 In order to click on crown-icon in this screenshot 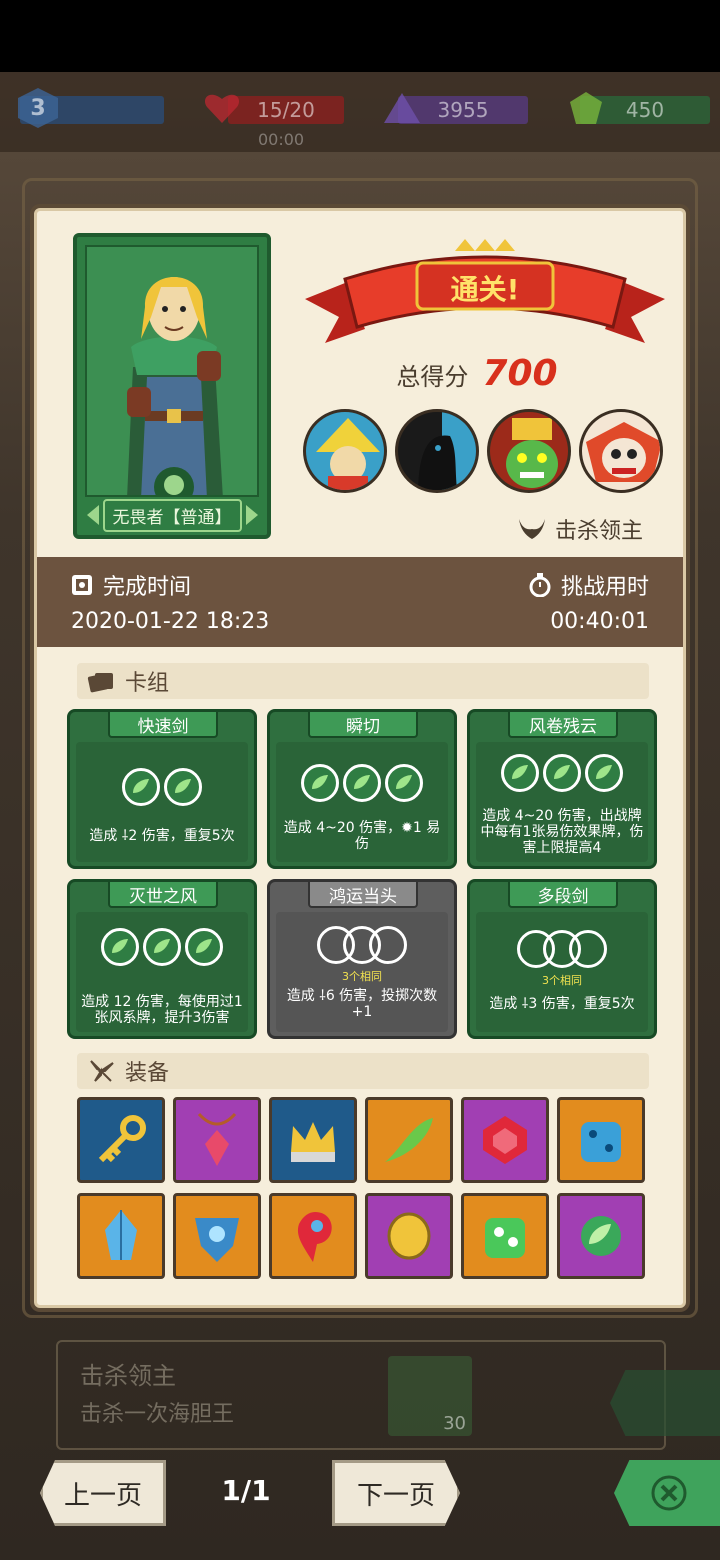, I will do `click(313, 1140)`.